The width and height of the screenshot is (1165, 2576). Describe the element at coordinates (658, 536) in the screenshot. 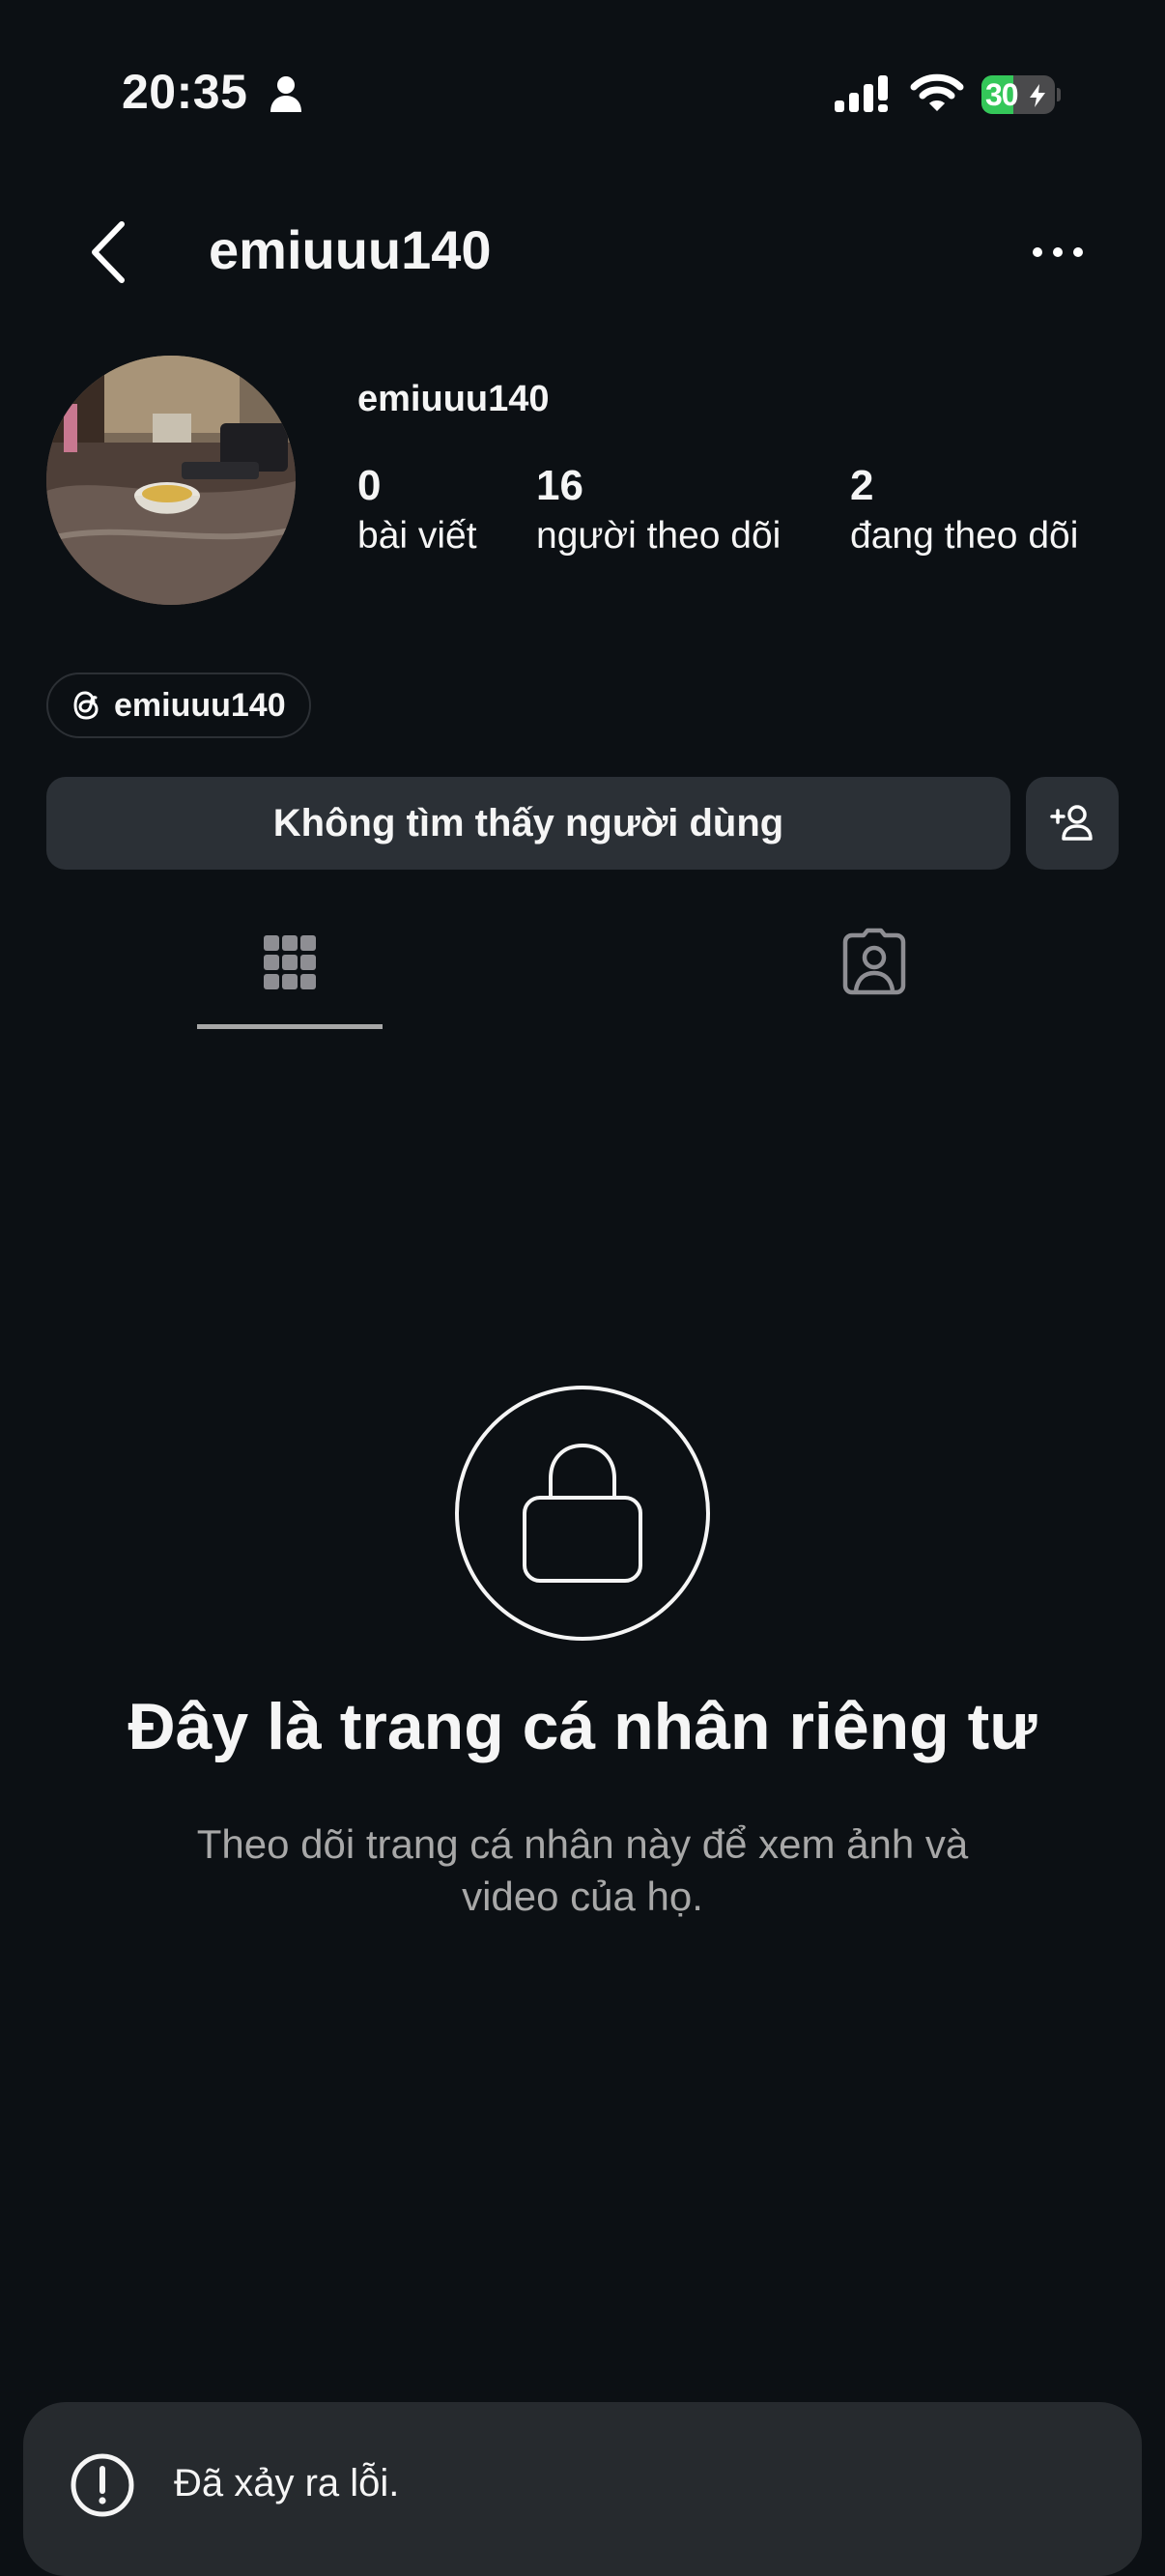

I see `stat-followers-label: người theo dõi` at that location.